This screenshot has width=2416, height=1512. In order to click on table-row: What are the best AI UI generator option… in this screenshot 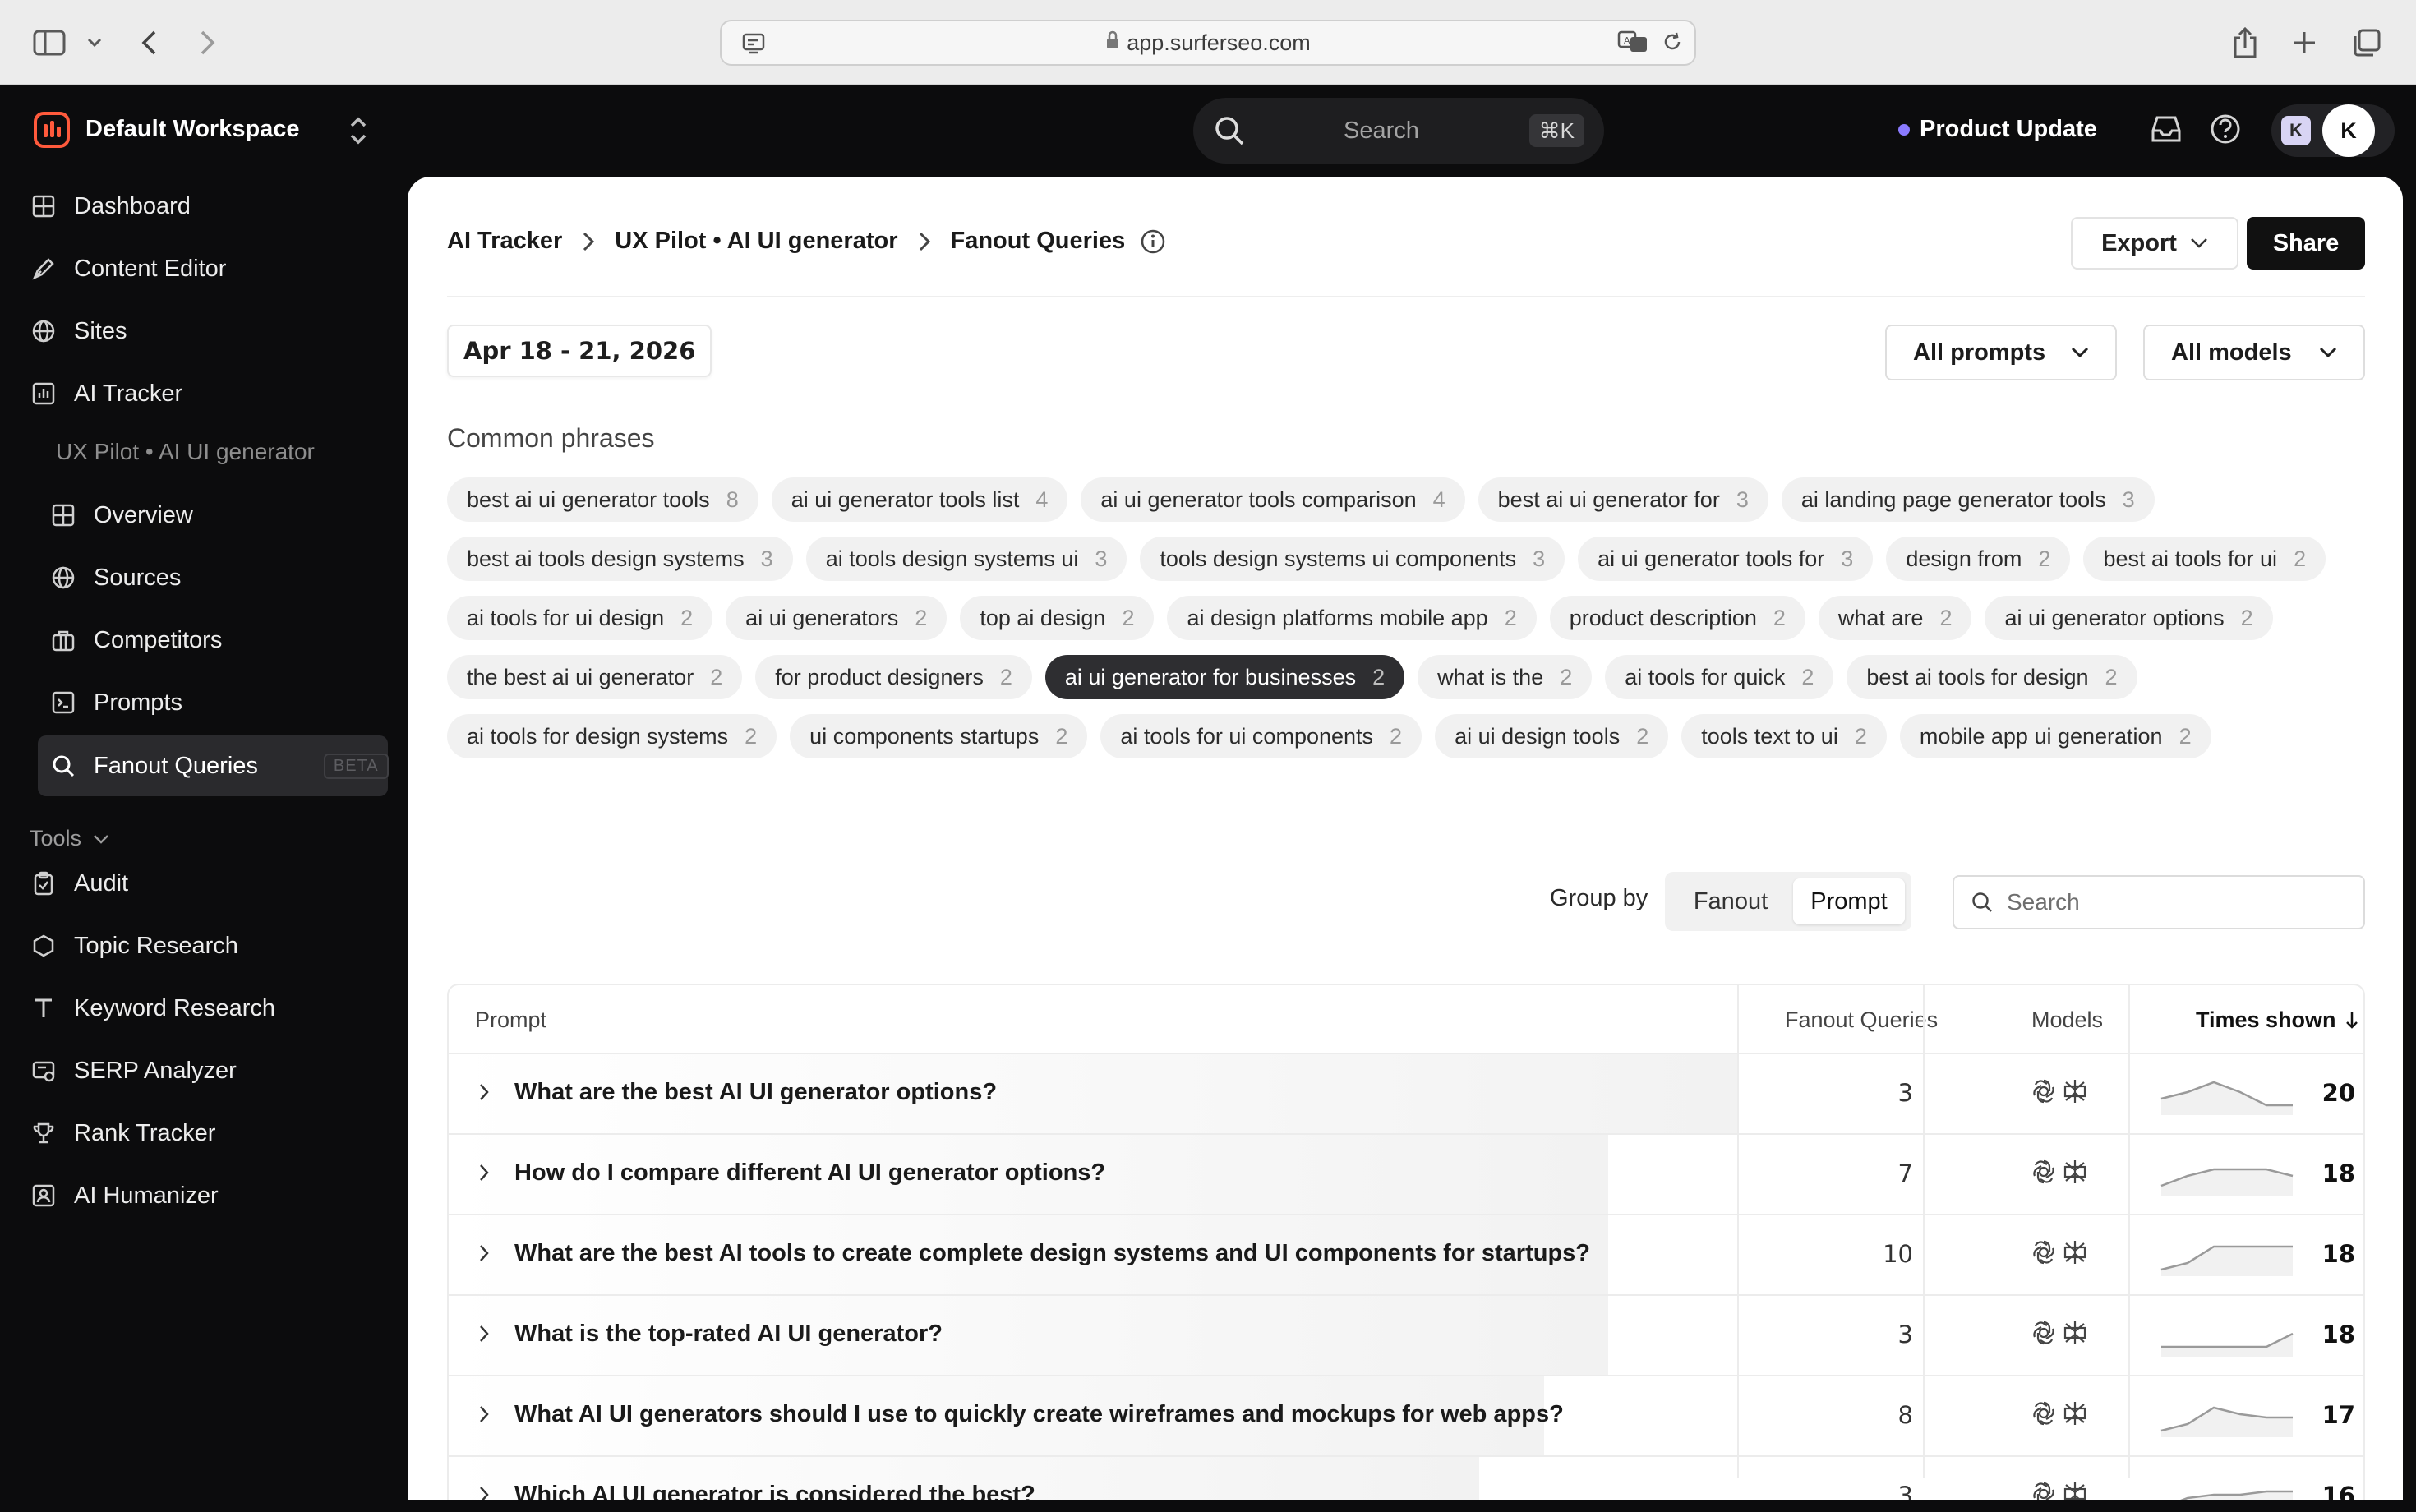, I will do `click(1406, 1095)`.